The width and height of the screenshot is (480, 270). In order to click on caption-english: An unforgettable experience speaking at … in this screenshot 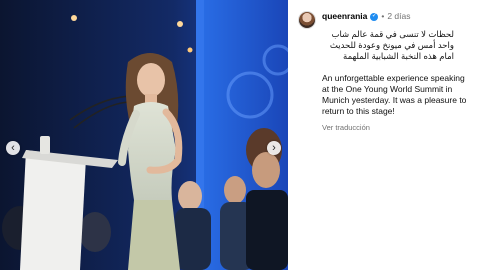, I will do `click(394, 94)`.